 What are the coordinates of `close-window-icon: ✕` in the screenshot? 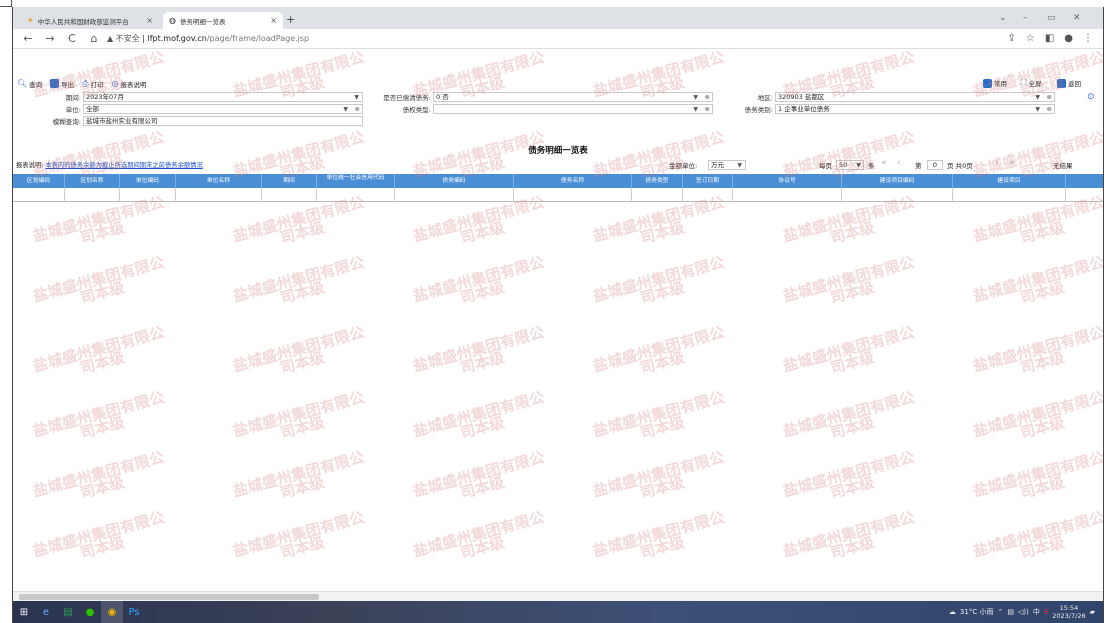 It's located at (1077, 18).